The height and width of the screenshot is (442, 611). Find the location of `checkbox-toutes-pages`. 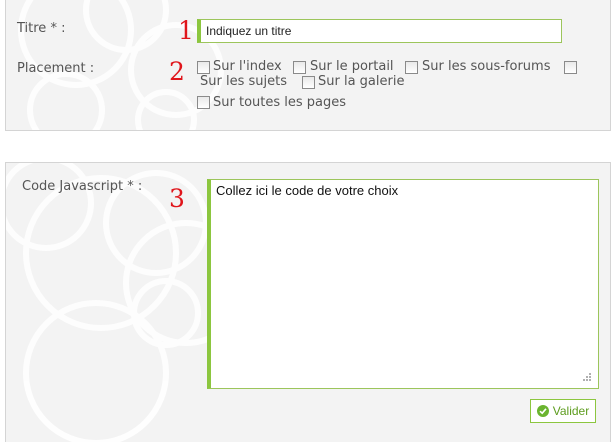

checkbox-toutes-pages is located at coordinates (203, 102).